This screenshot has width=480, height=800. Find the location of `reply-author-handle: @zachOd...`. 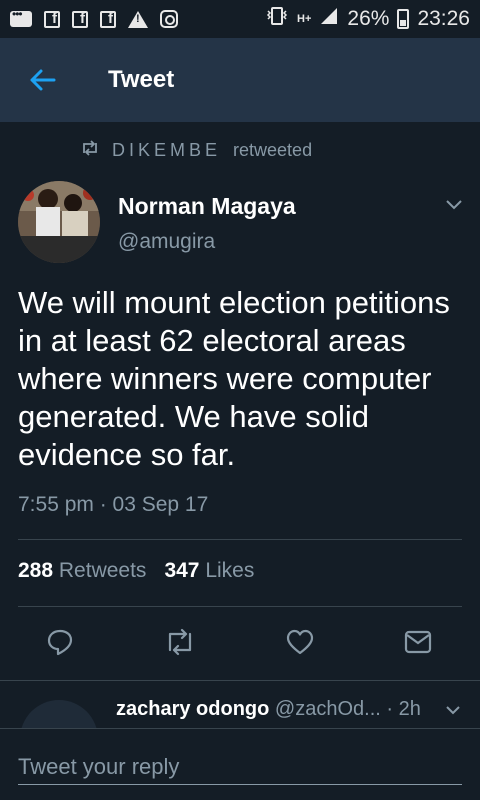

reply-author-handle: @zachOd... is located at coordinates (327, 709).